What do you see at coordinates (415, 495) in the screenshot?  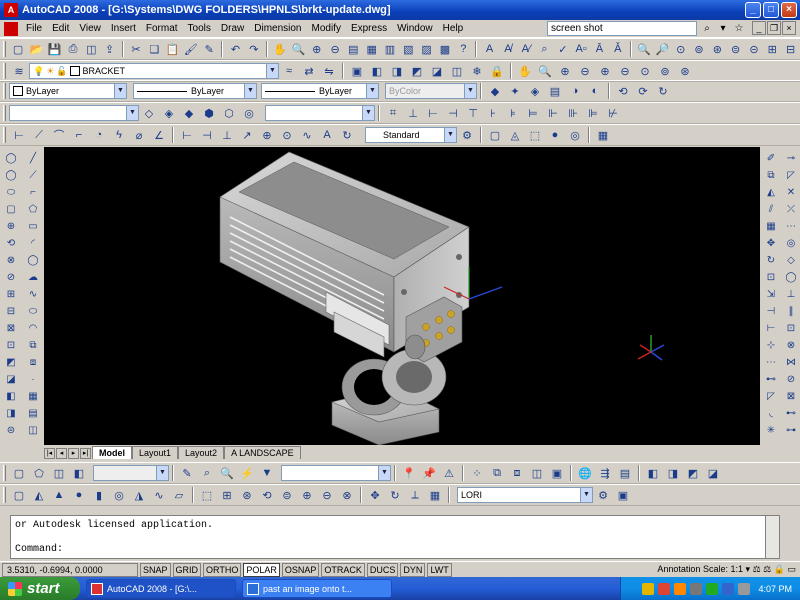 I see `align-3d-icon: ⟂` at bounding box center [415, 495].